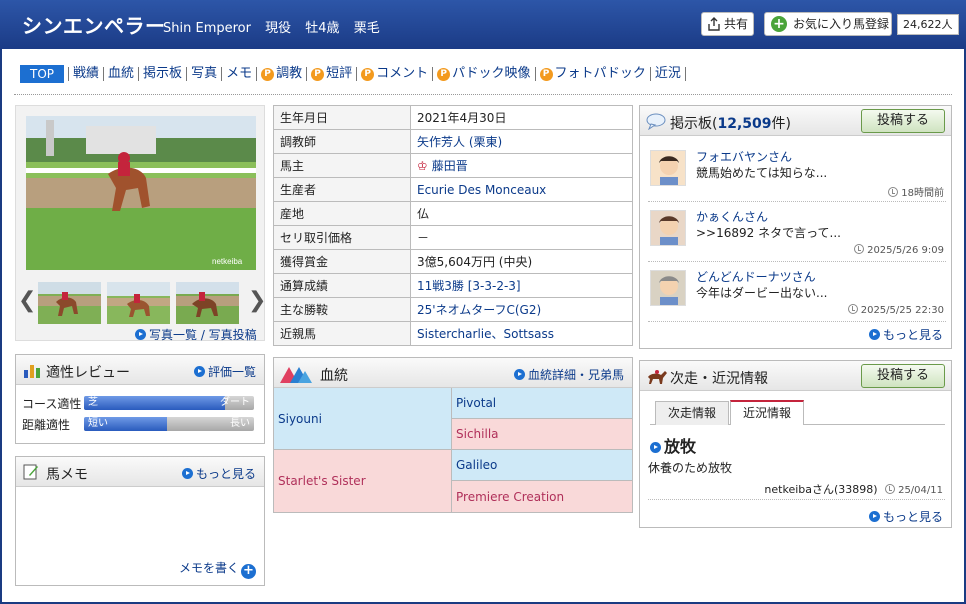 This screenshot has width=966, height=604. I want to click on bbs-post-button: 投稿する, so click(903, 121).